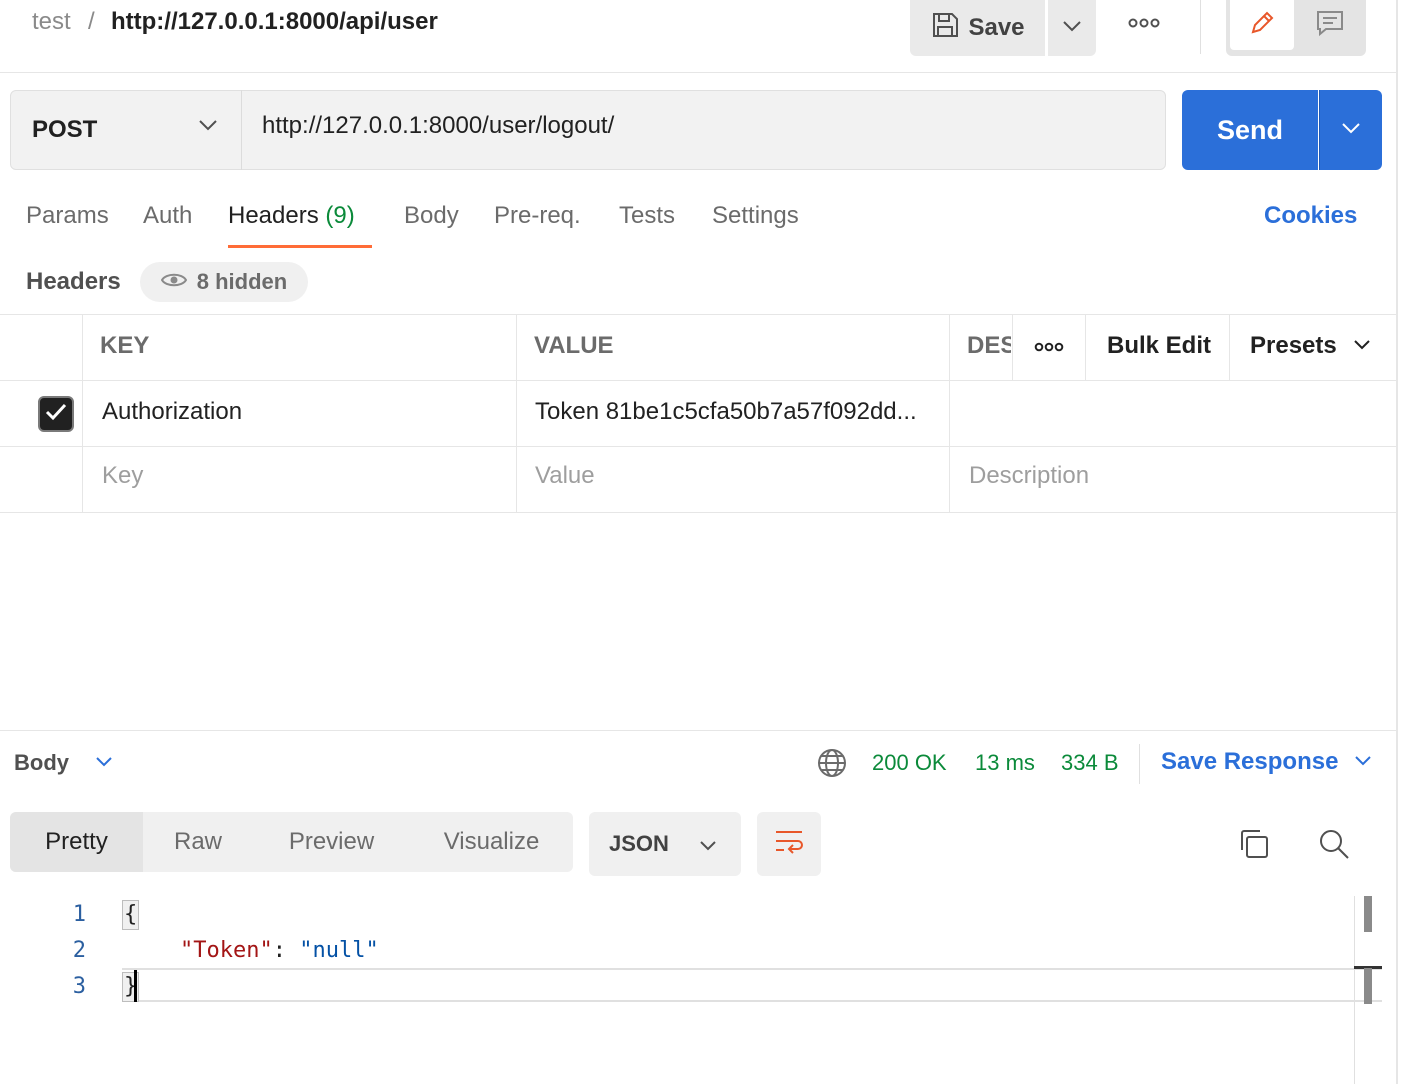 The width and height of the screenshot is (1404, 1084). What do you see at coordinates (1310, 216) in the screenshot?
I see `cookies-link: Cookies` at bounding box center [1310, 216].